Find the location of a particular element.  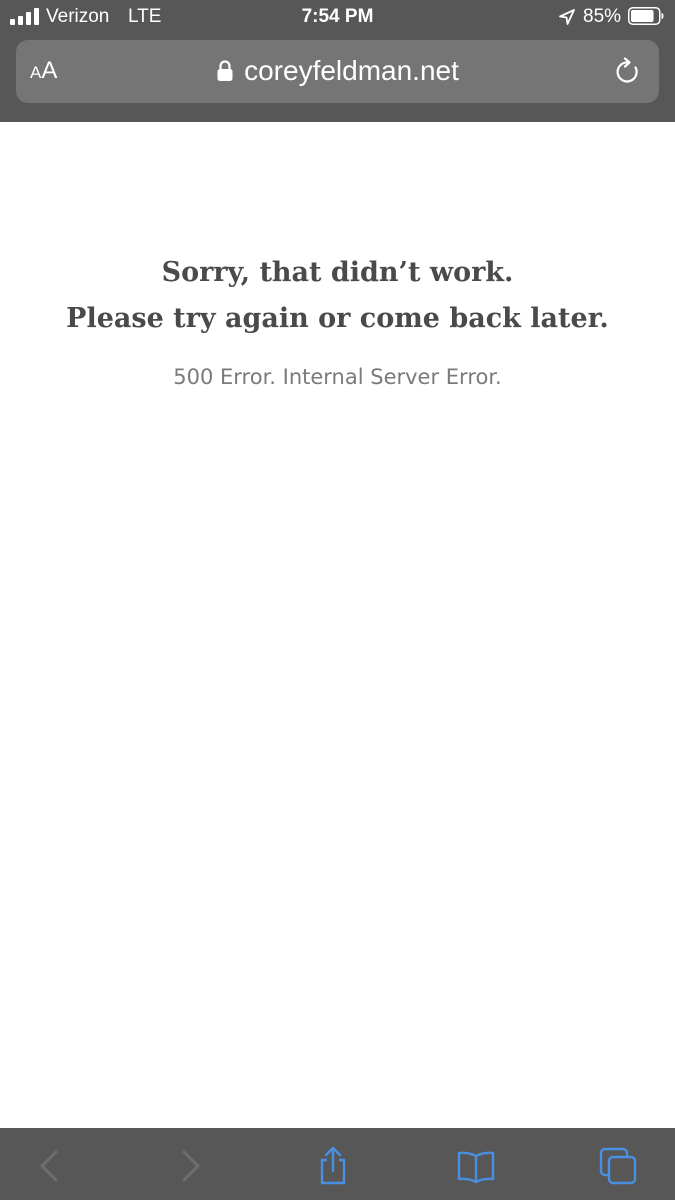

browser-toolbar is located at coordinates (337, 1164).